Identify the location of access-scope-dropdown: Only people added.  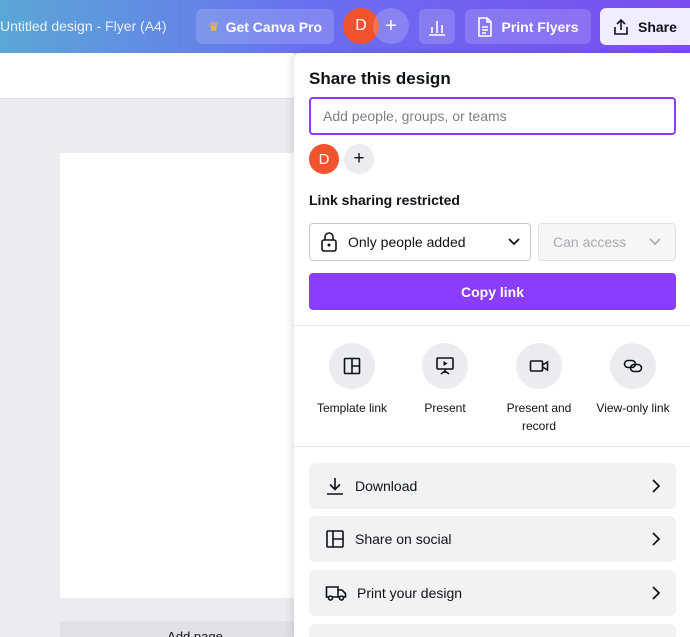
(420, 242).